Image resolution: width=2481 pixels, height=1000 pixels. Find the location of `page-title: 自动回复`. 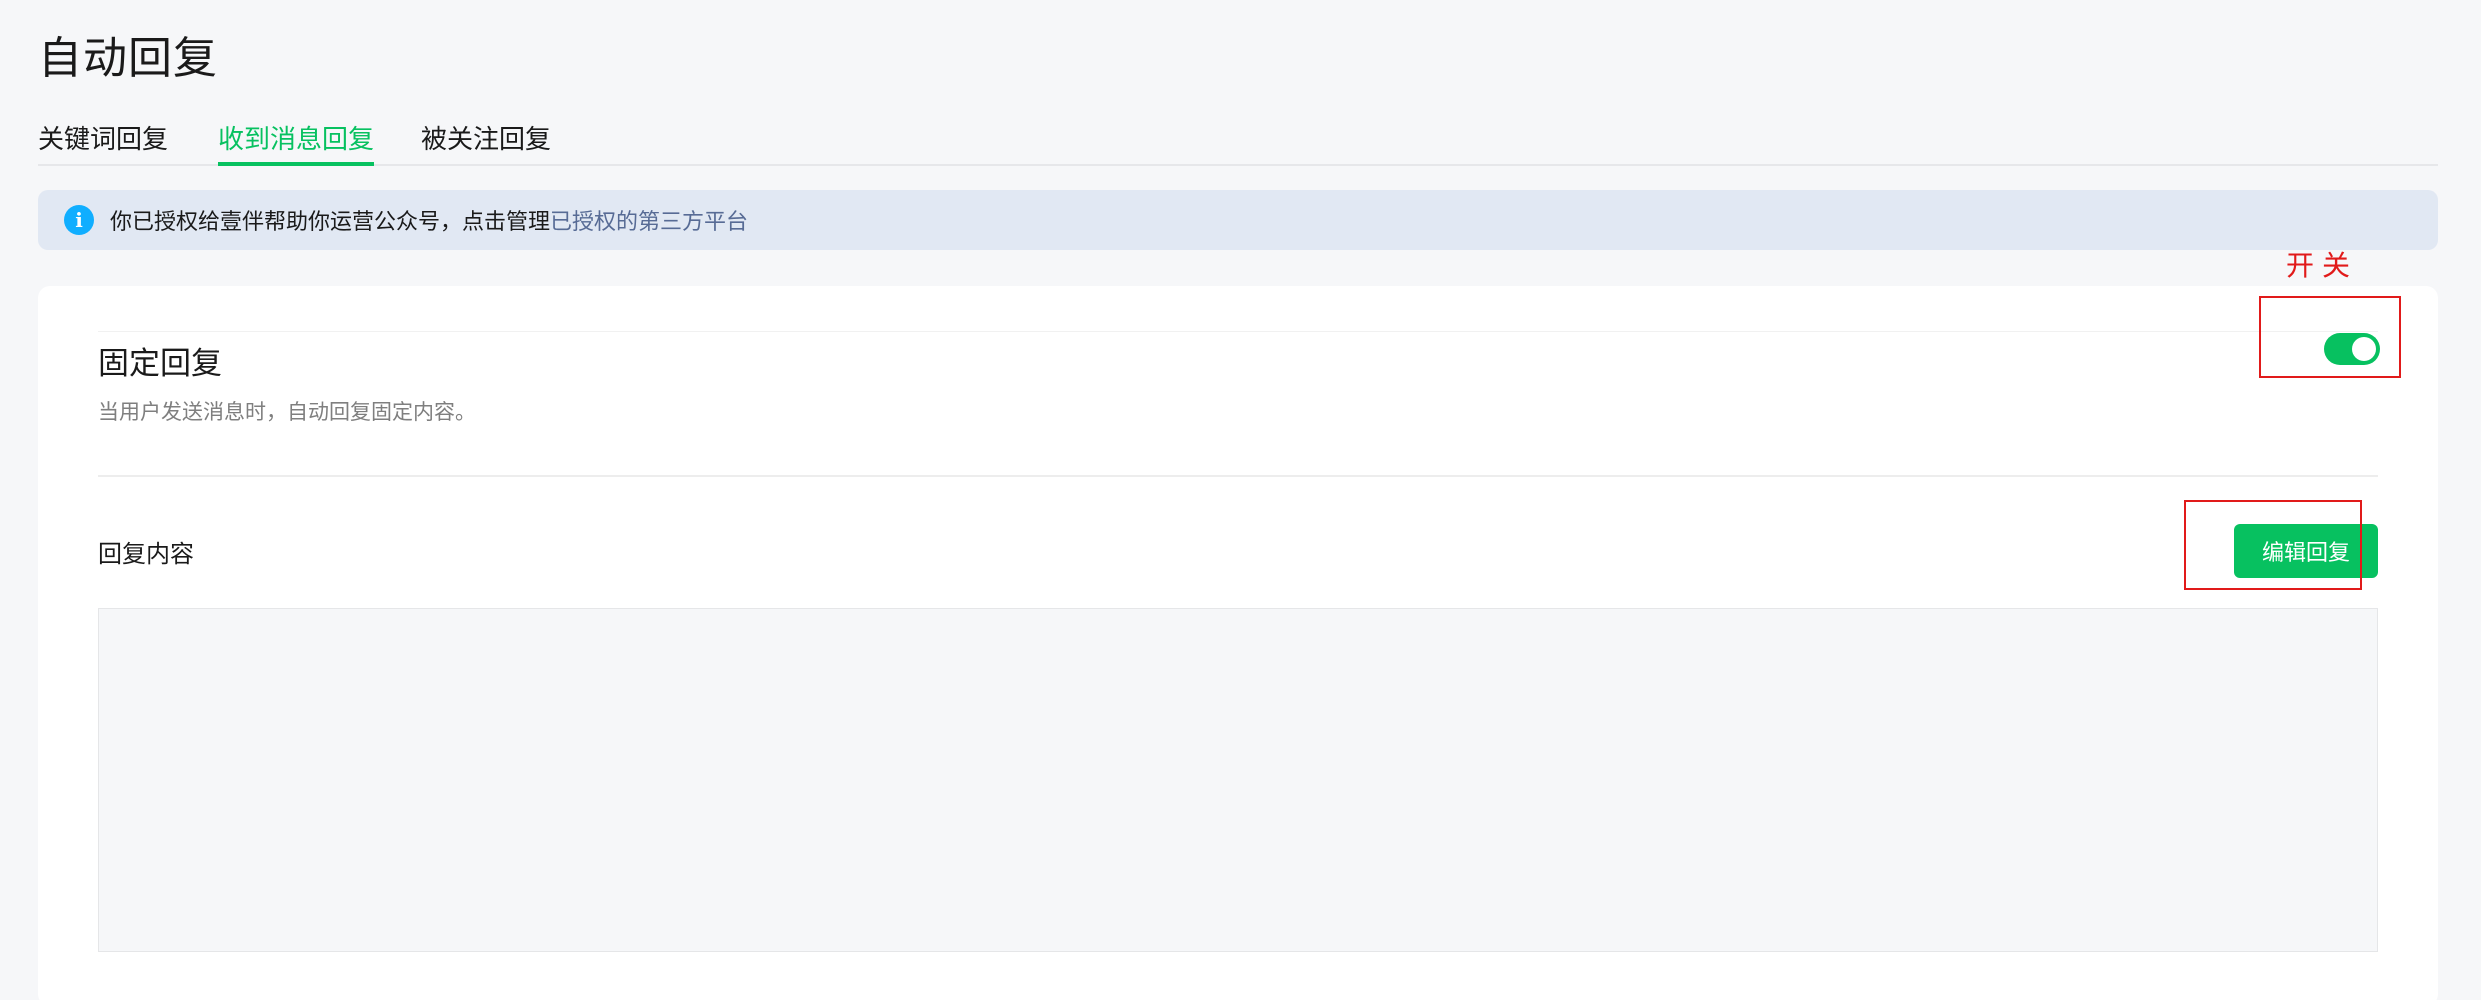

page-title: 自动回复 is located at coordinates (128, 58).